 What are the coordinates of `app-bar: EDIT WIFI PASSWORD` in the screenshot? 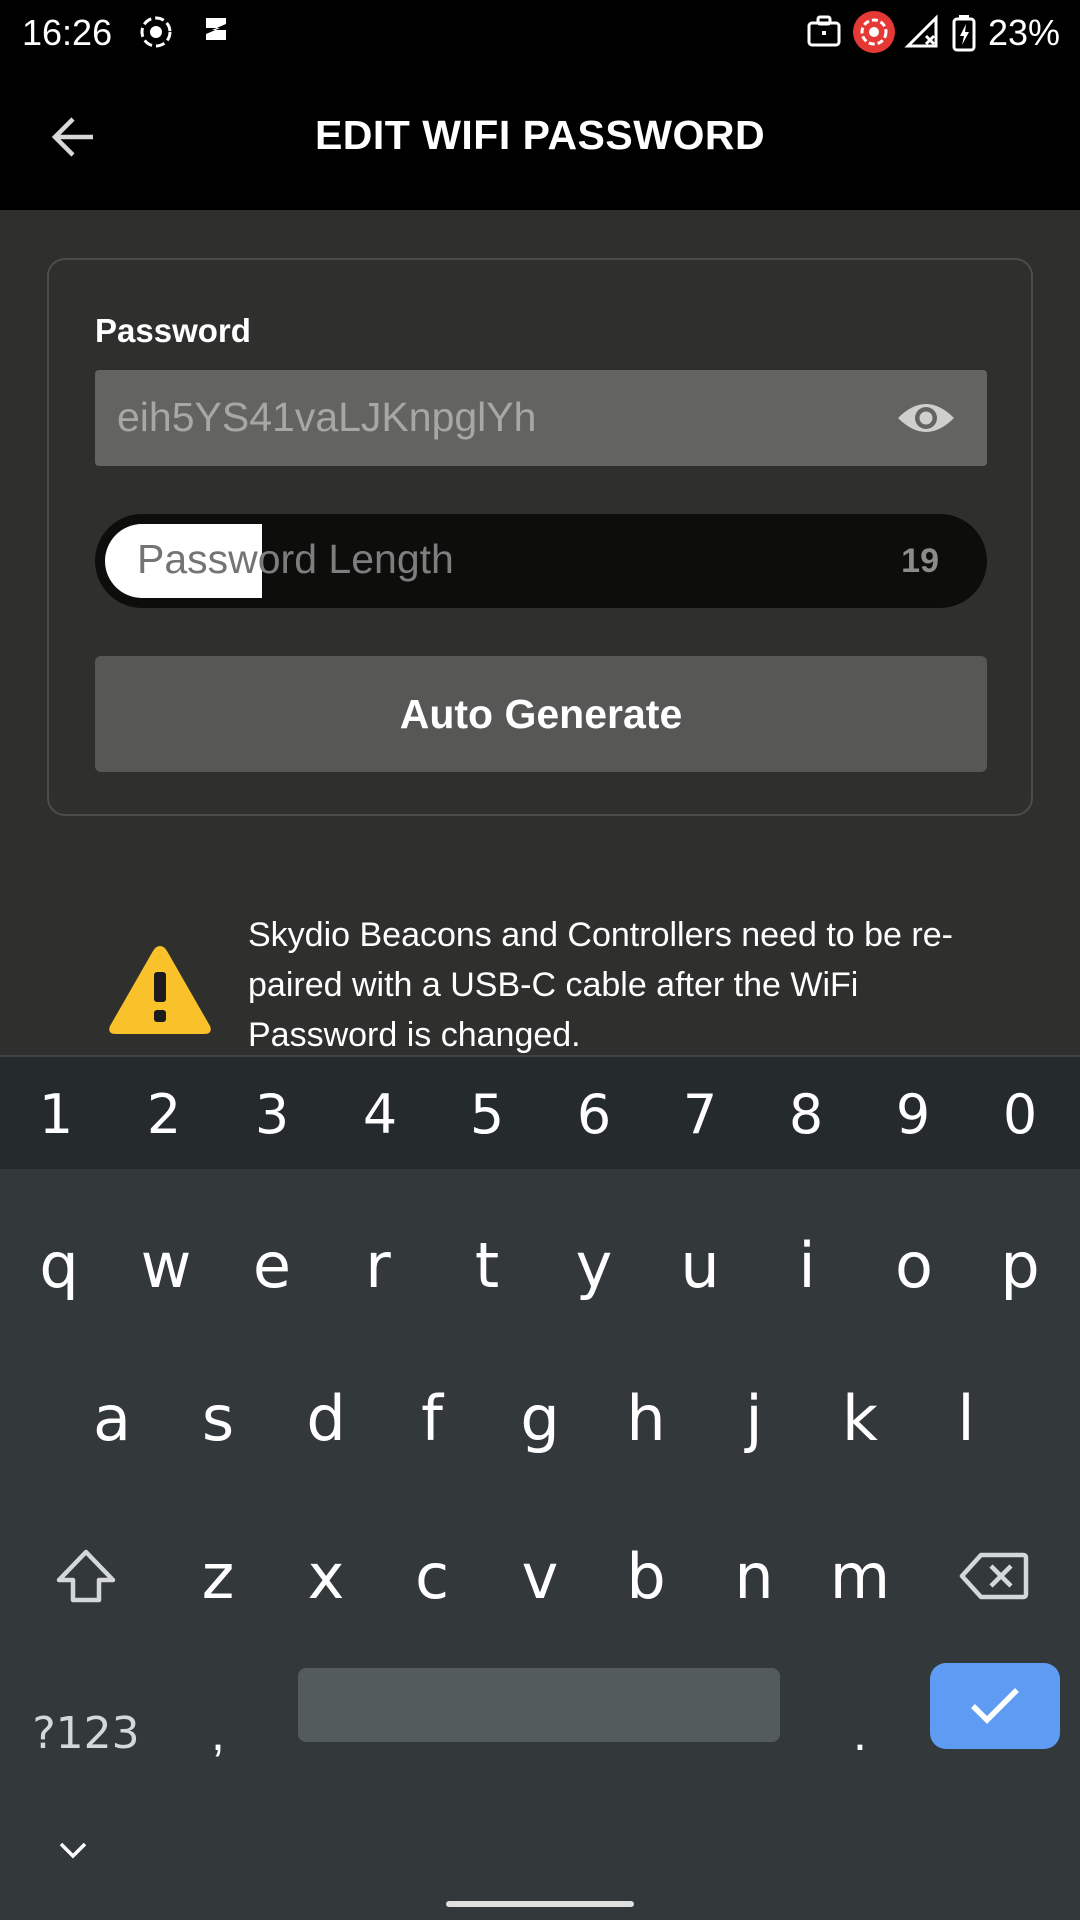 It's located at (540, 137).